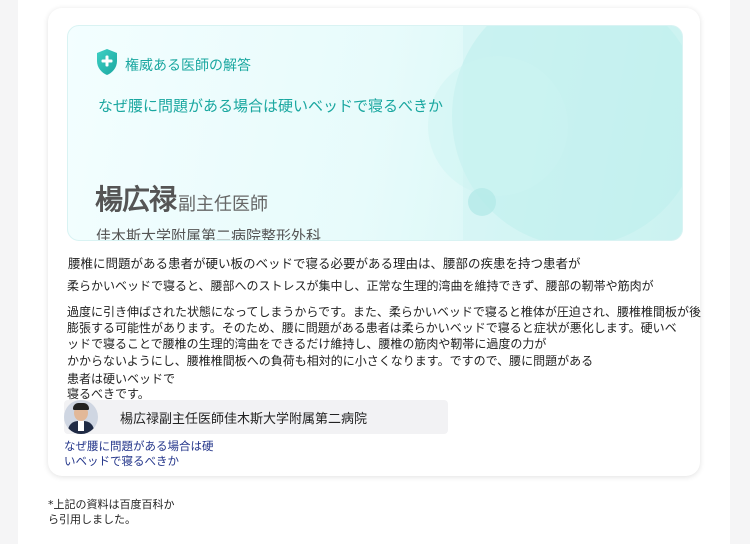  What do you see at coordinates (188, 66) in the screenshot?
I see `authority-badge-label: 権威ある医師の解答` at bounding box center [188, 66].